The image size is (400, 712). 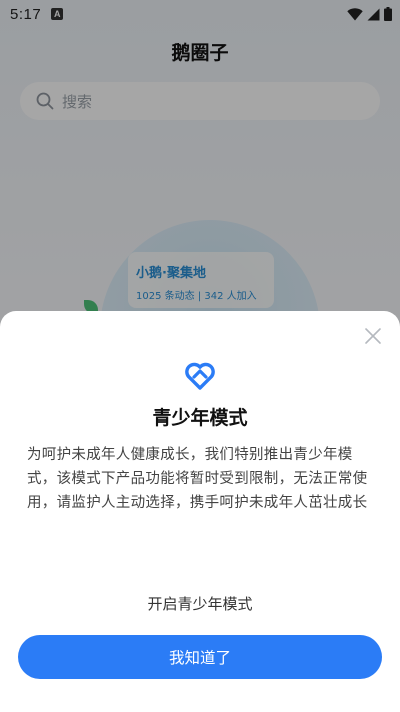 I want to click on dialog-title: 青少年模式, so click(x=200, y=418).